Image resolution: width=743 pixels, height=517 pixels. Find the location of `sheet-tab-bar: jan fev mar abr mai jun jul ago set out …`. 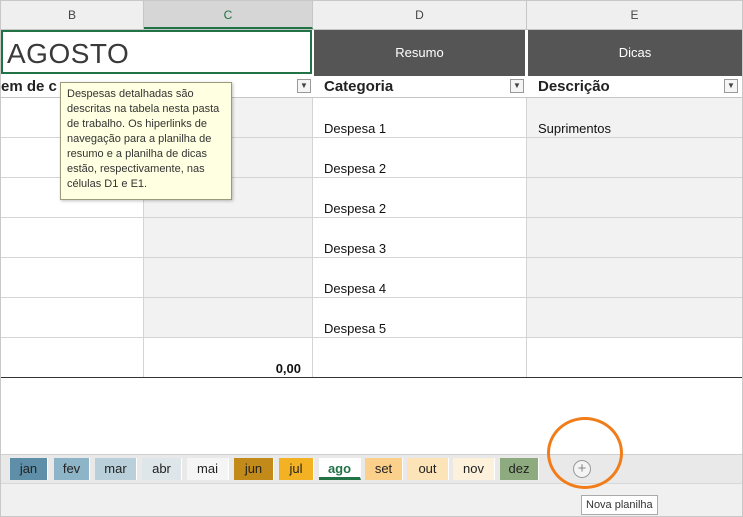

sheet-tab-bar: jan fev mar abr mai jun jul ago set out … is located at coordinates (371, 468).